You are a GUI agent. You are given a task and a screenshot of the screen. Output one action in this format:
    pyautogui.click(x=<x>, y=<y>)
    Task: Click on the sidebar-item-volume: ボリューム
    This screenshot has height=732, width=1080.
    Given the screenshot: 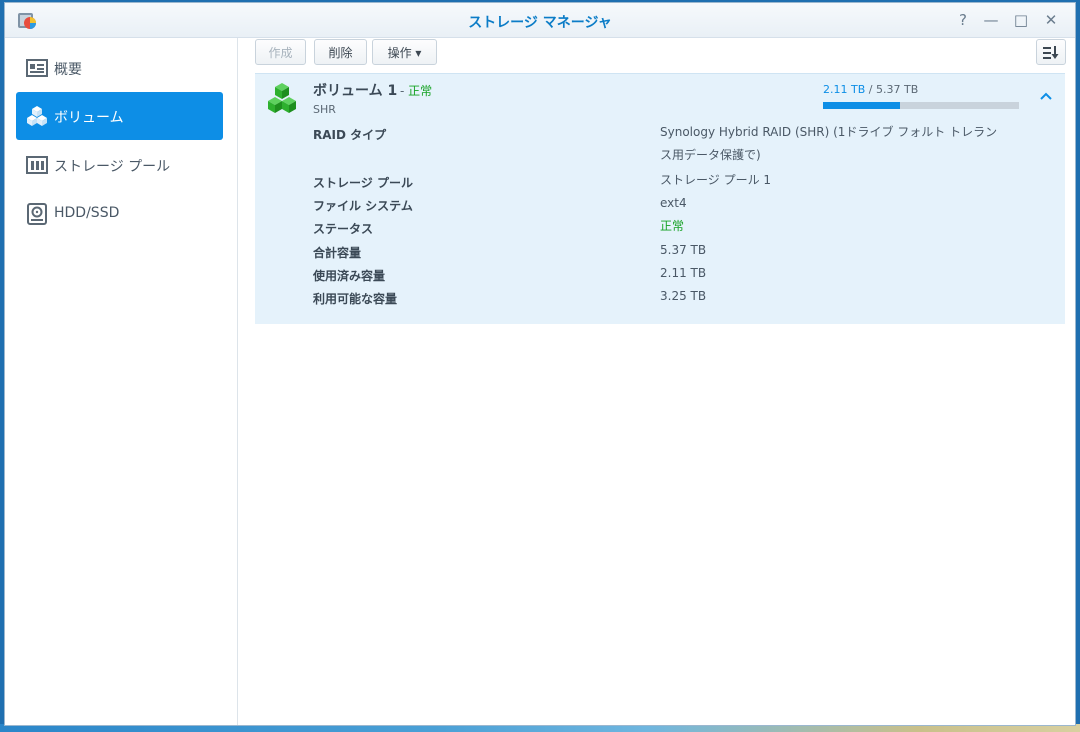 What is the action you would take?
    pyautogui.click(x=119, y=116)
    